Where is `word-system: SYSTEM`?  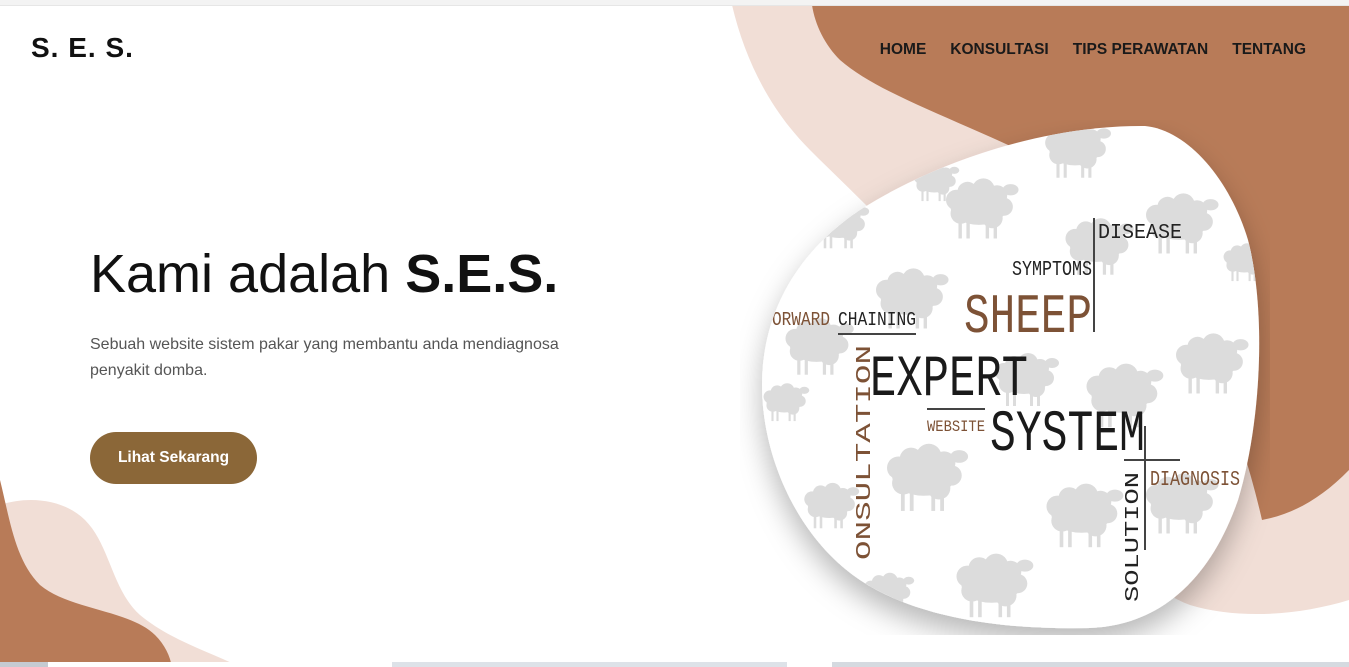
word-system: SYSTEM is located at coordinates (1067, 435).